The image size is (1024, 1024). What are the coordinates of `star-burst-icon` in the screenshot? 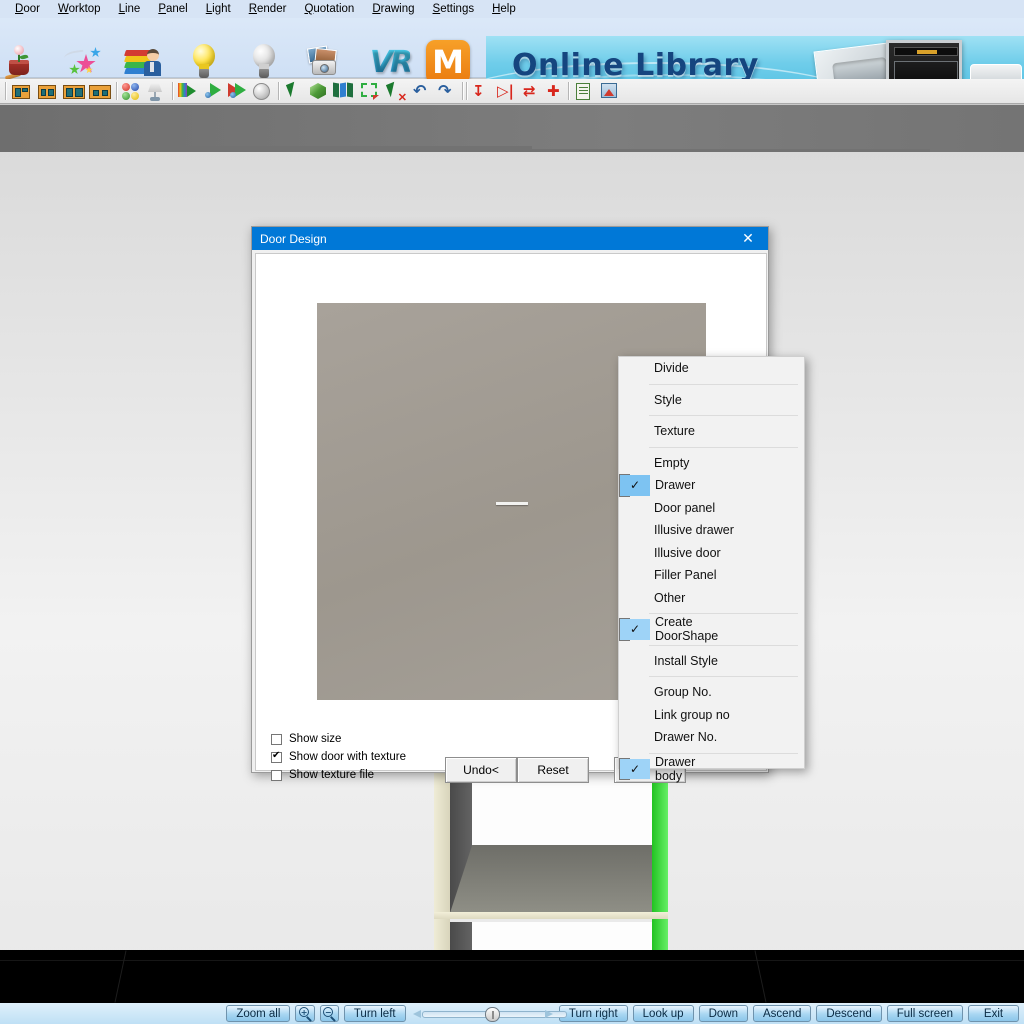 It's located at (82, 62).